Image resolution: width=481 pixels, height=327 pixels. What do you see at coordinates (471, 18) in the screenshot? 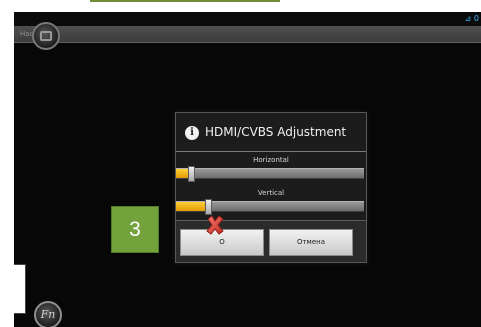
I see `status-icons: ⊿ 0` at bounding box center [471, 18].